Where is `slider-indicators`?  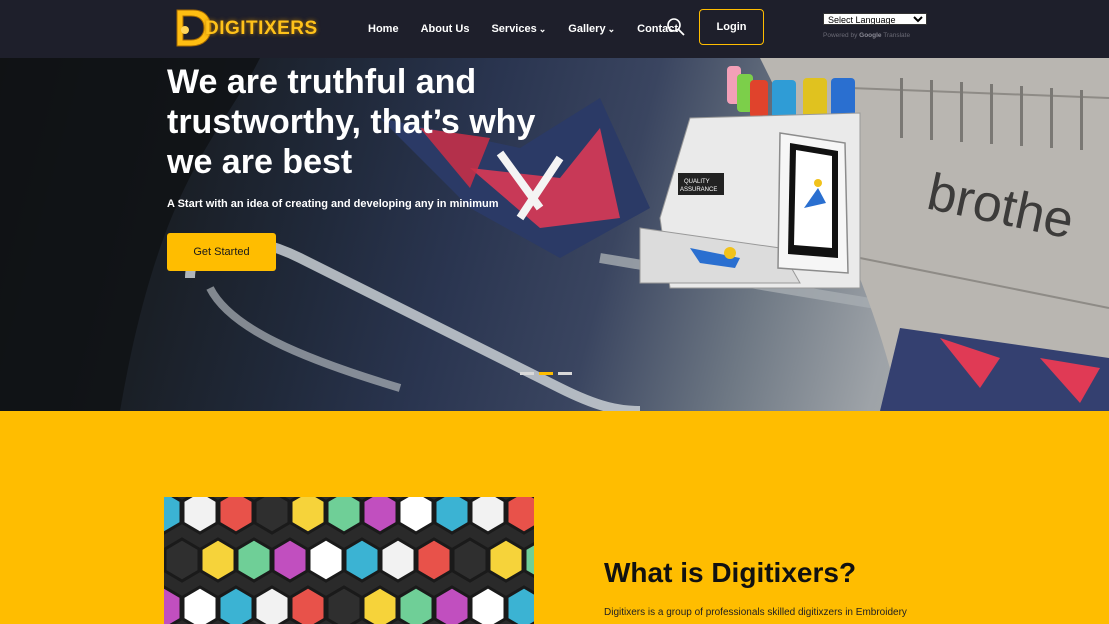 slider-indicators is located at coordinates (546, 373).